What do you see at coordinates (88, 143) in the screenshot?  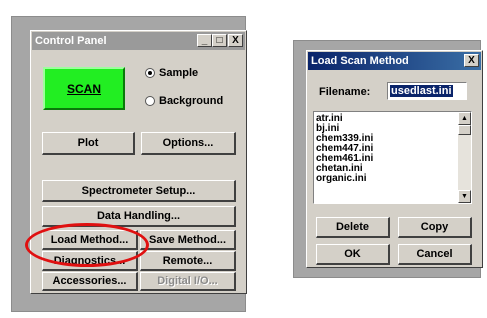 I see `plot-button: Plot` at bounding box center [88, 143].